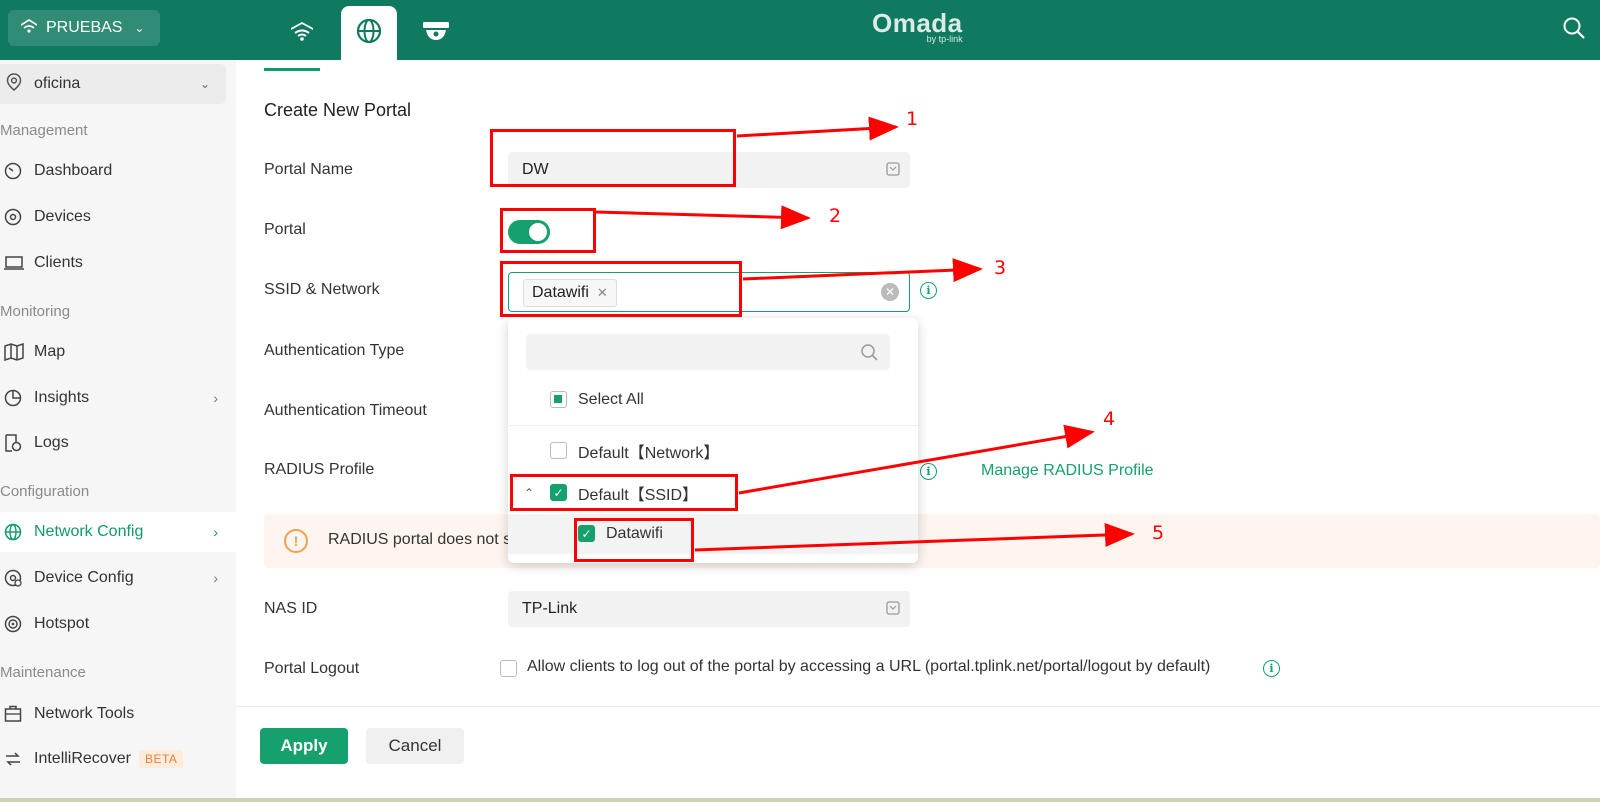  What do you see at coordinates (1067, 471) in the screenshot?
I see `manage-radius-link: Manage RADIUS Profile` at bounding box center [1067, 471].